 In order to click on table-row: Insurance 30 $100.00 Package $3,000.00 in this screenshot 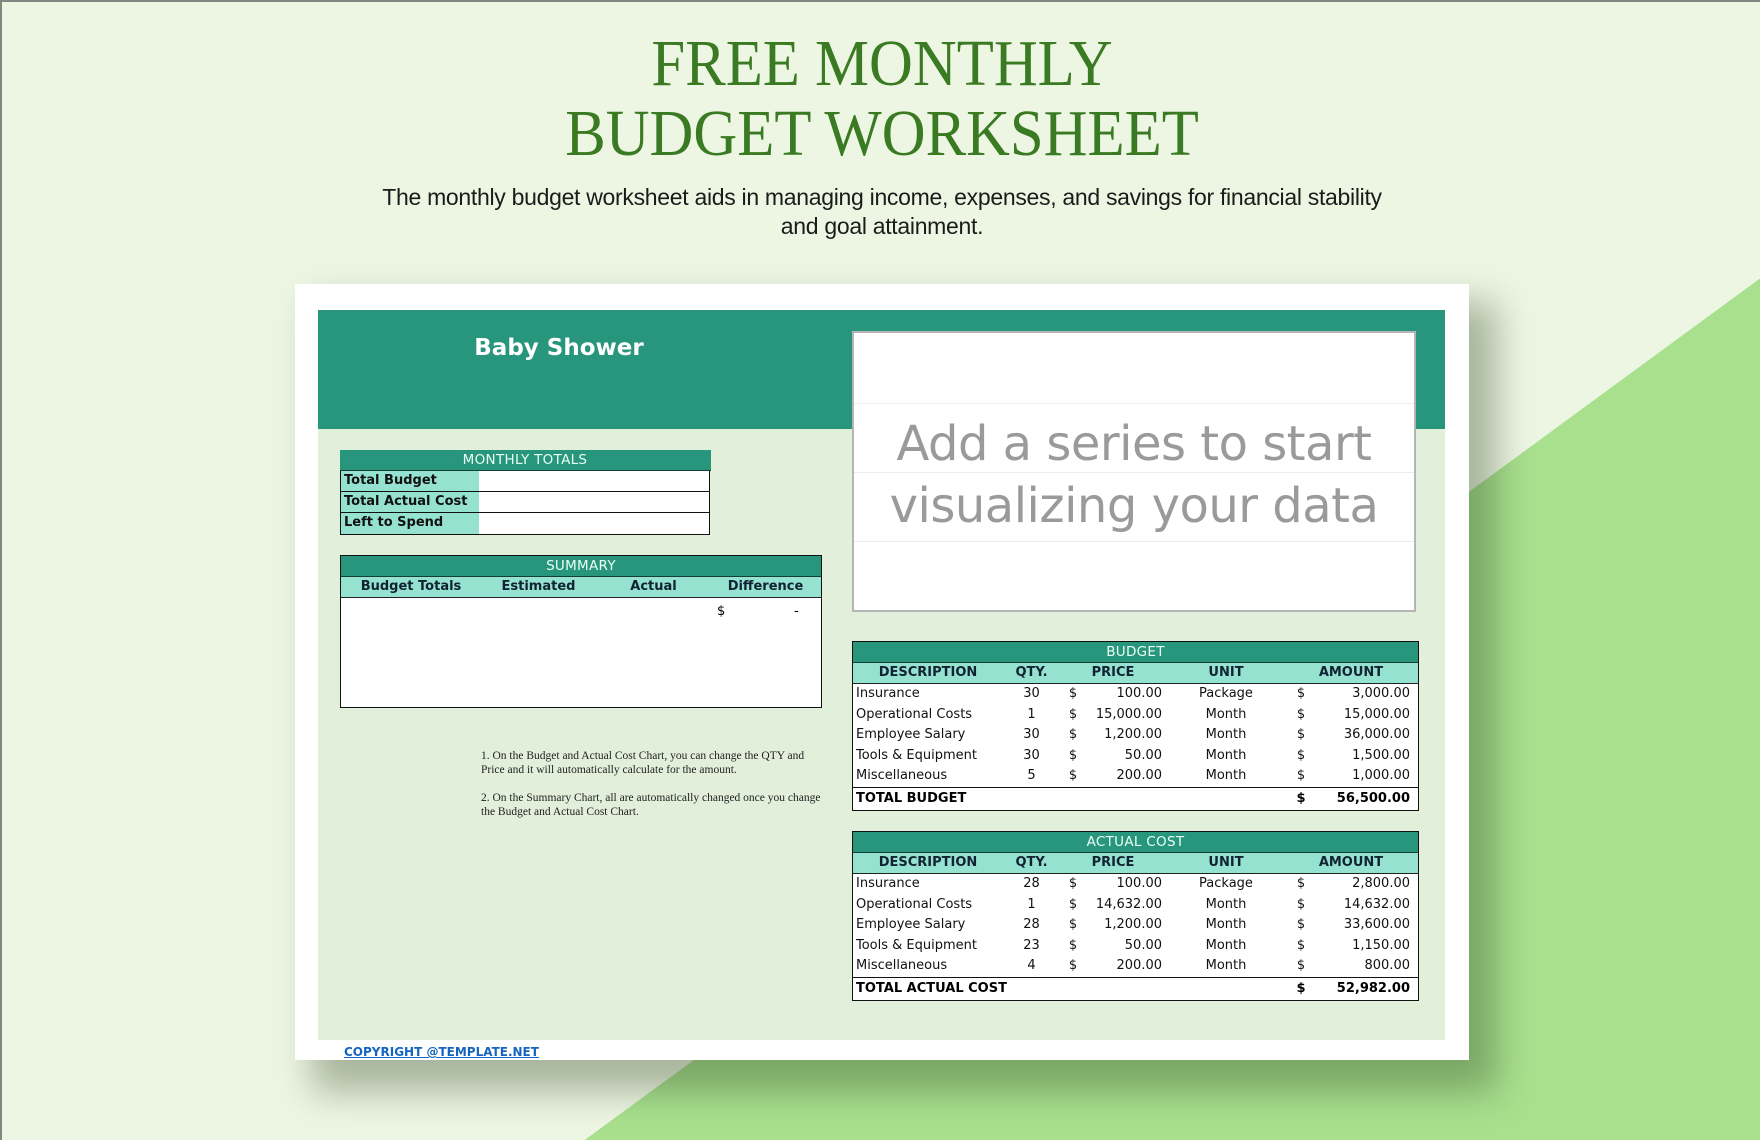, I will do `click(1135, 694)`.